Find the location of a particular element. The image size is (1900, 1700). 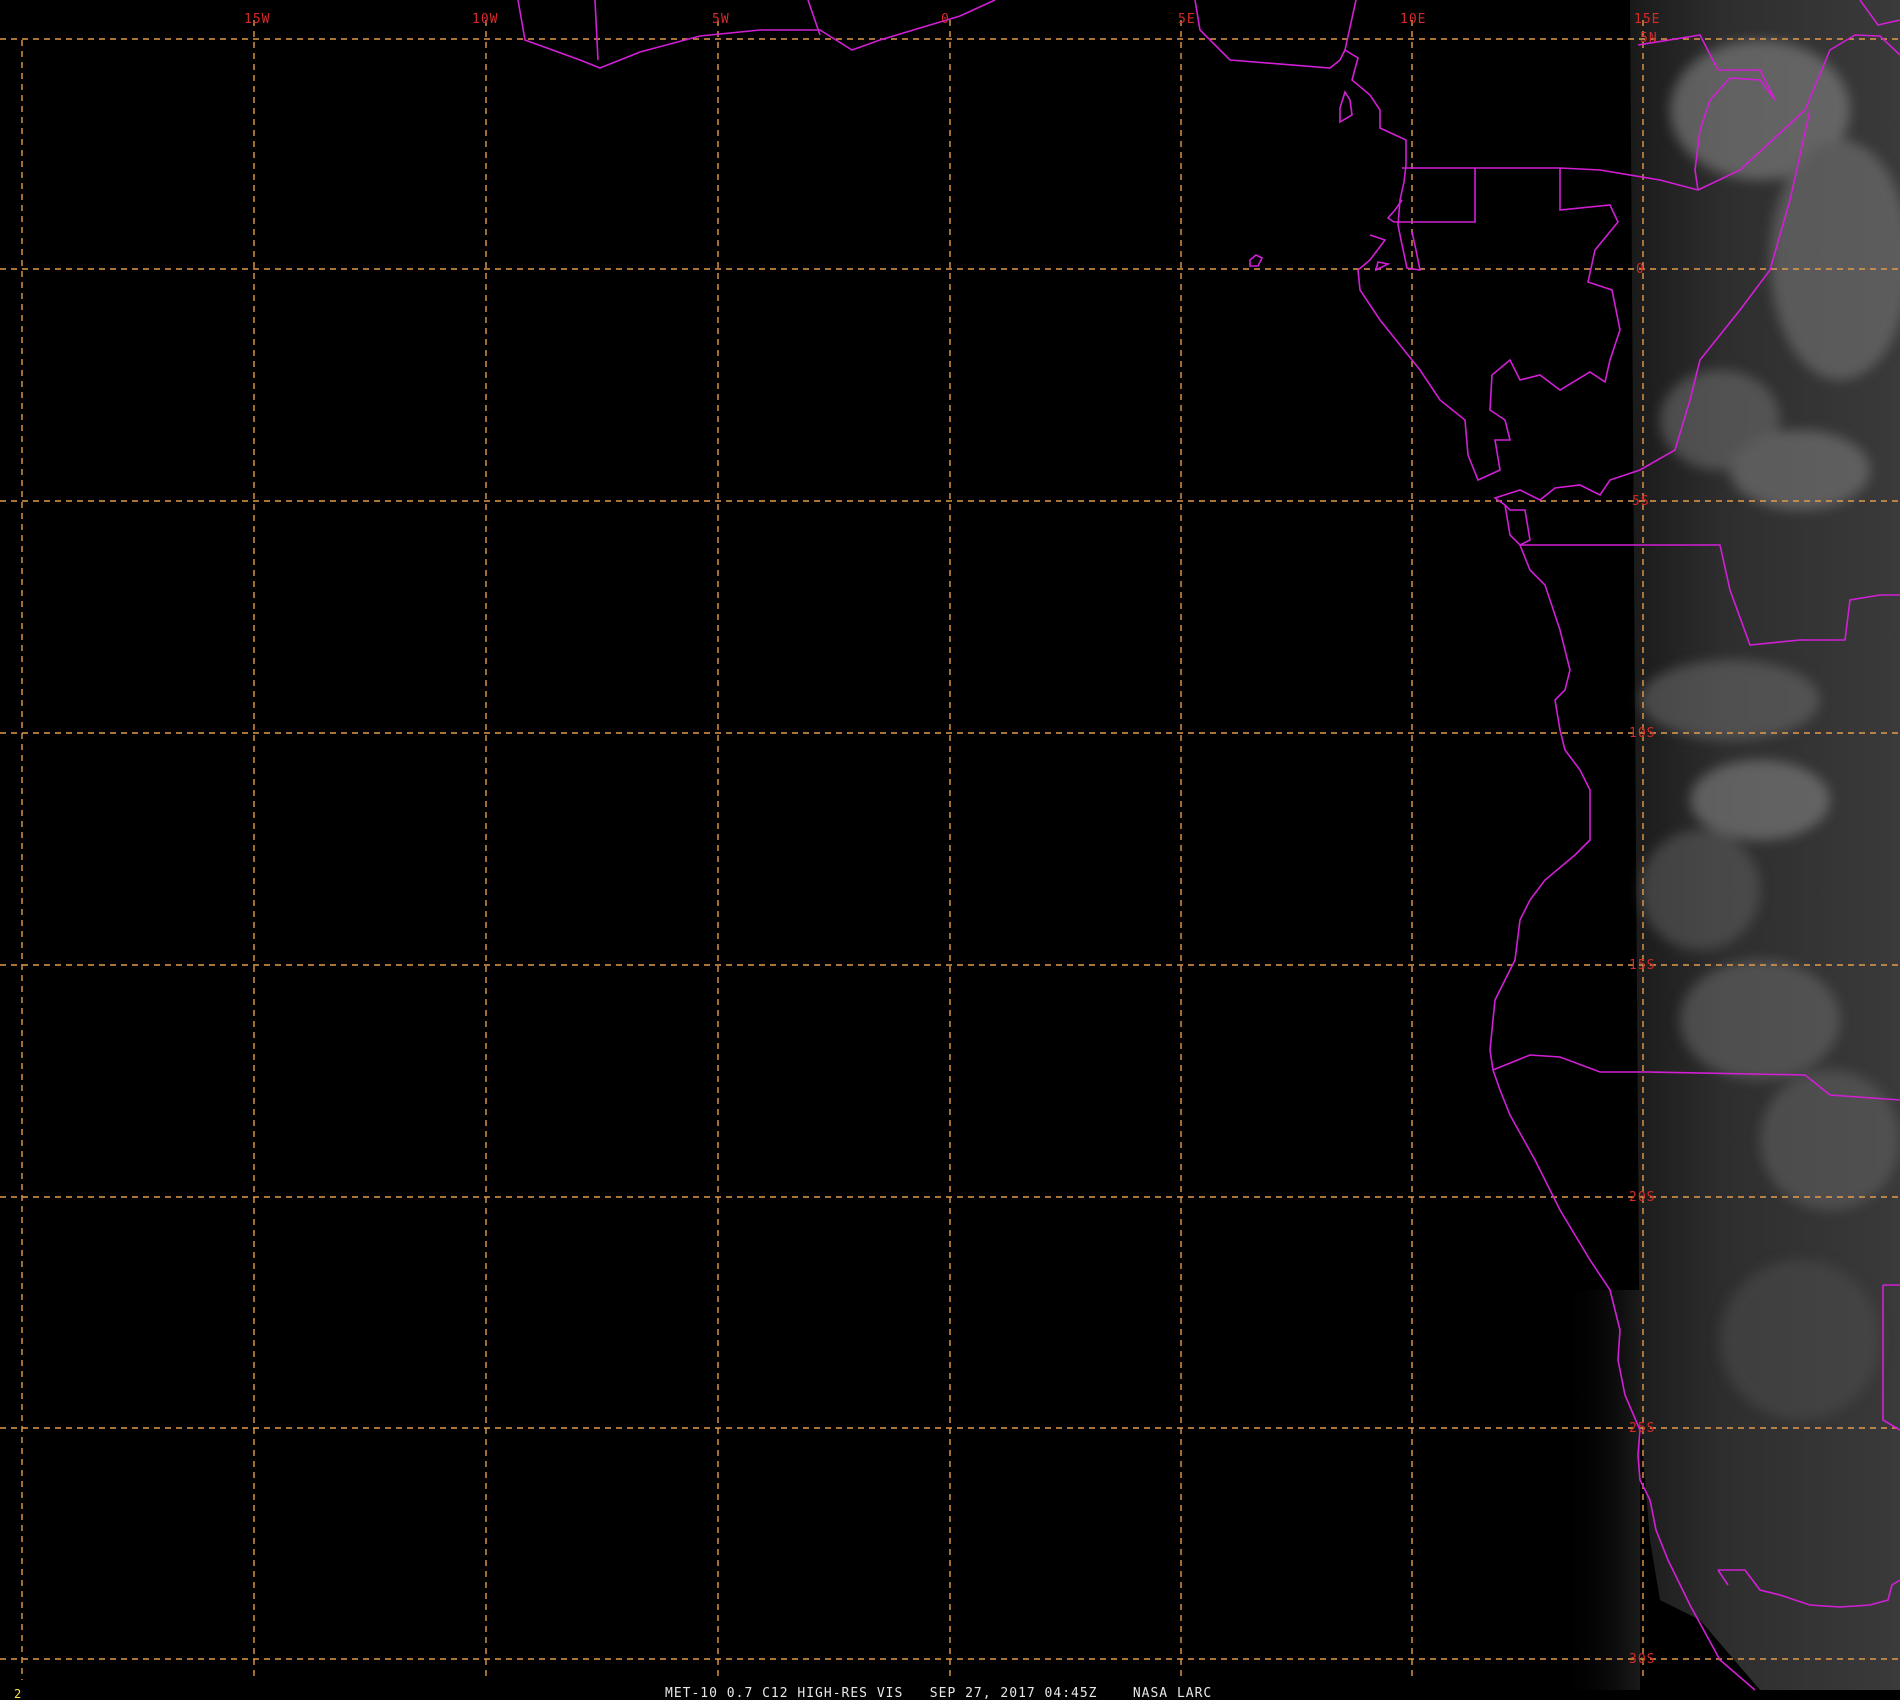

lon-label-10e: 10E is located at coordinates (1413, 19).